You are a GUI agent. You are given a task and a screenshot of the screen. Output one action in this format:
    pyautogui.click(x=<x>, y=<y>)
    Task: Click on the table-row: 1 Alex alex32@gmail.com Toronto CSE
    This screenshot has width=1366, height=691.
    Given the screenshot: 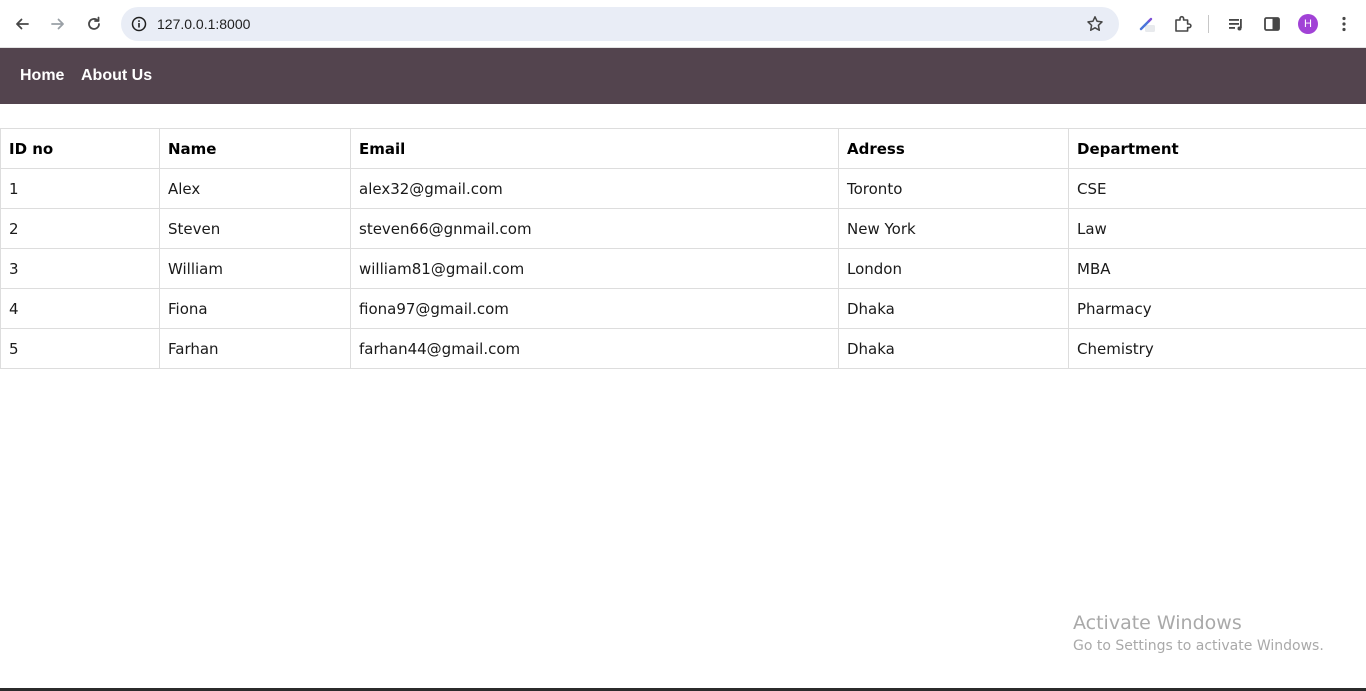 What is the action you would take?
    pyautogui.click(x=683, y=188)
    